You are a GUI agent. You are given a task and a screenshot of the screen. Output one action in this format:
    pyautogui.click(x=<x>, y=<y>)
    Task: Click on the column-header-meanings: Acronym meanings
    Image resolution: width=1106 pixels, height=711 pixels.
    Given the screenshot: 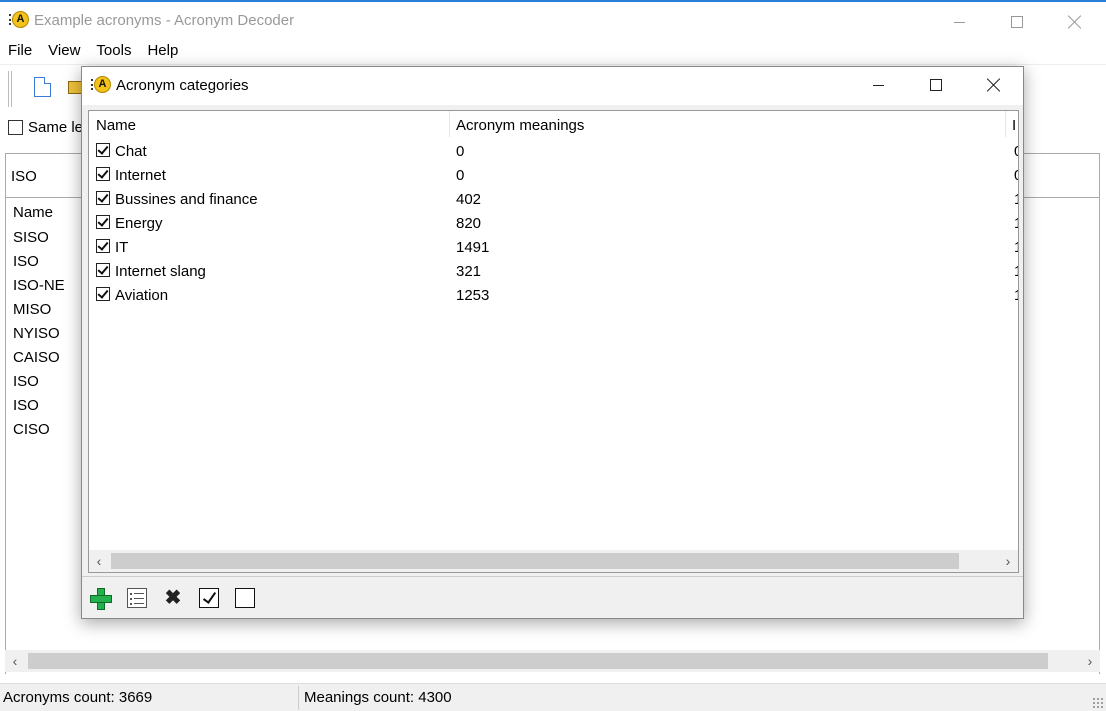 What is the action you would take?
    pyautogui.click(x=520, y=125)
    